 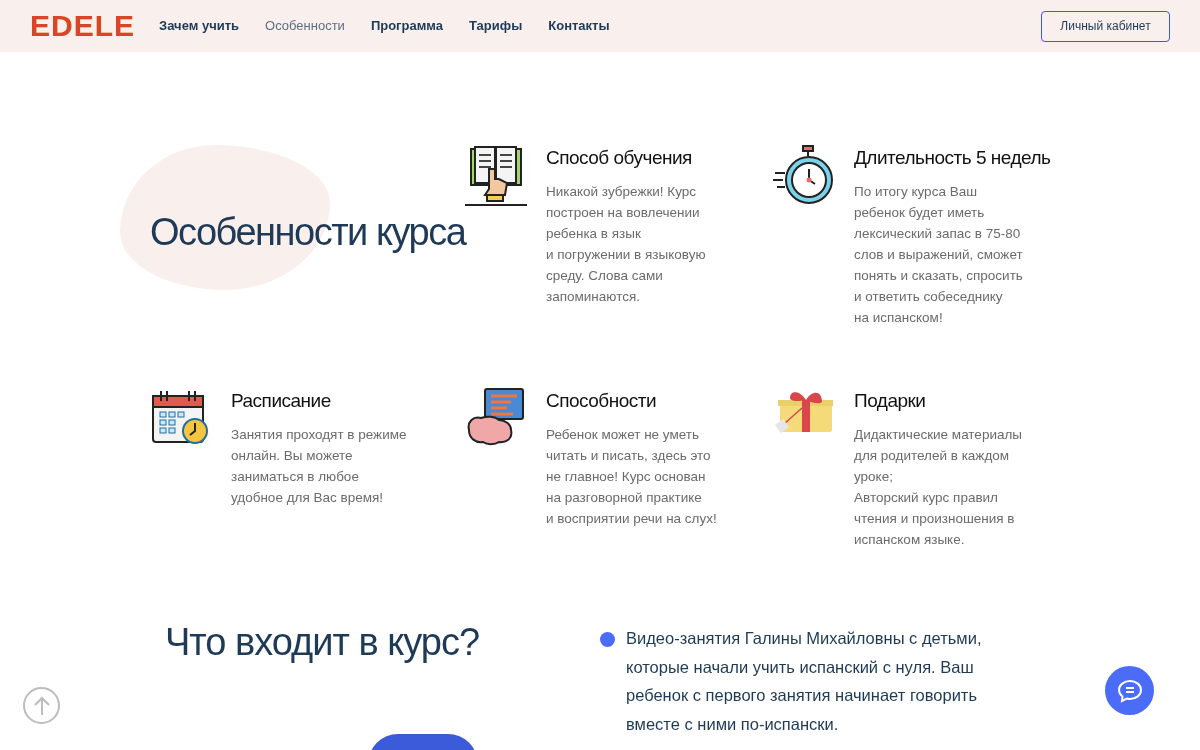 I want to click on chat-button, so click(x=1129, y=690).